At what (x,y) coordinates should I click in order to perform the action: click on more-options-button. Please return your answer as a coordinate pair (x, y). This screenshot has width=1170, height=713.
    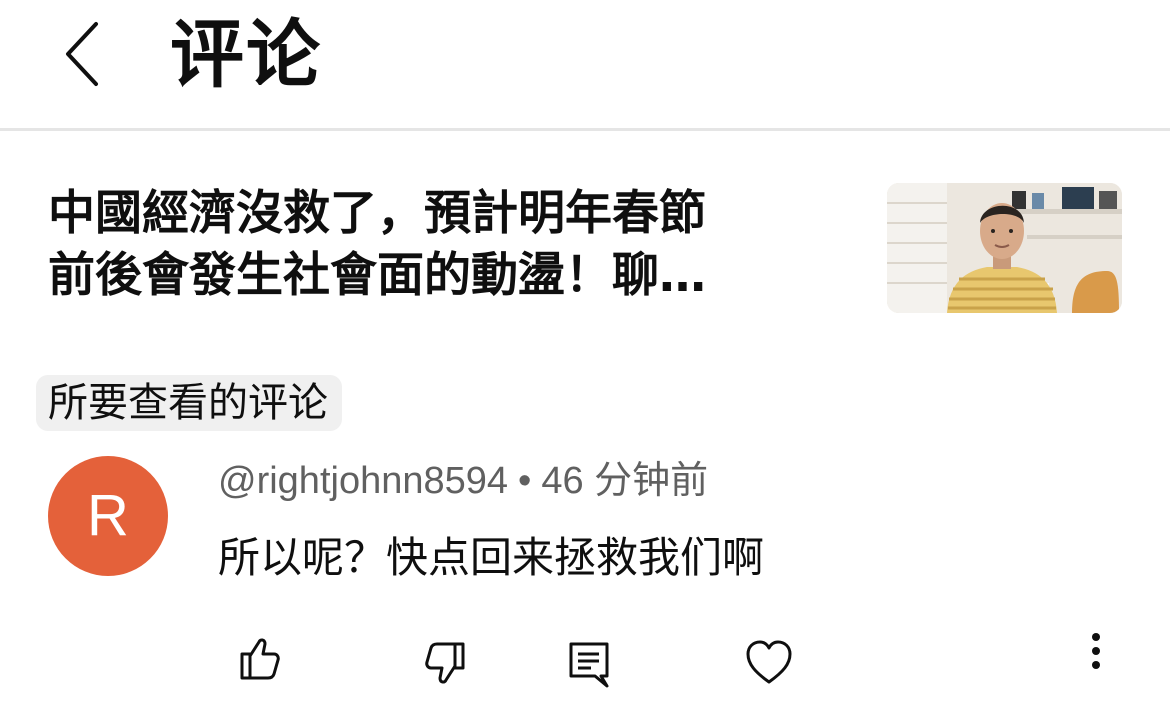
    Looking at the image, I should click on (1096, 652).